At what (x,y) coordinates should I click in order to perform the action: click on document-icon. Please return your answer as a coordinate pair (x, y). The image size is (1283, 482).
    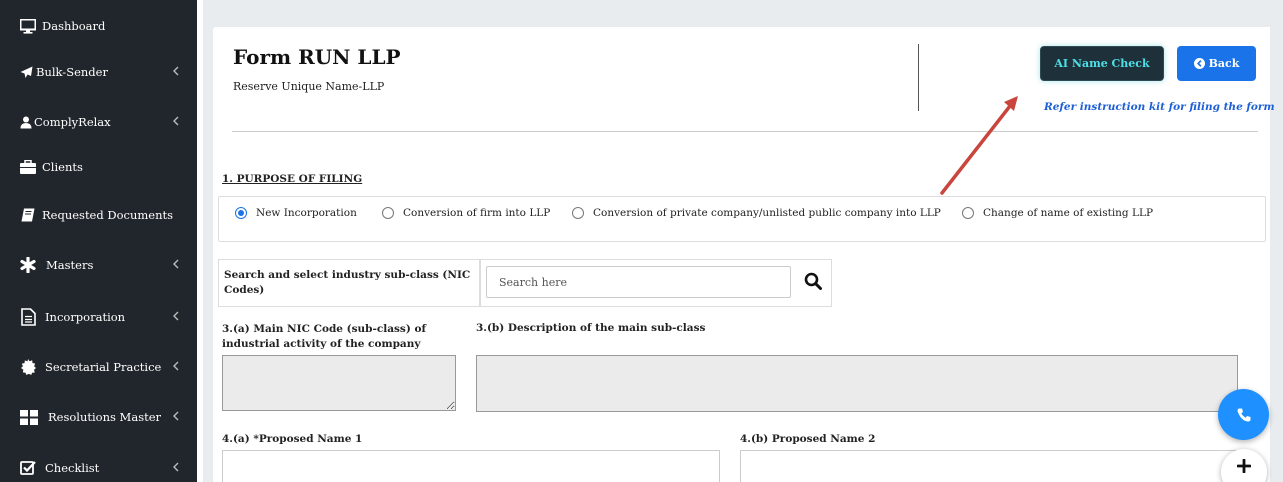
    Looking at the image, I should click on (28, 317).